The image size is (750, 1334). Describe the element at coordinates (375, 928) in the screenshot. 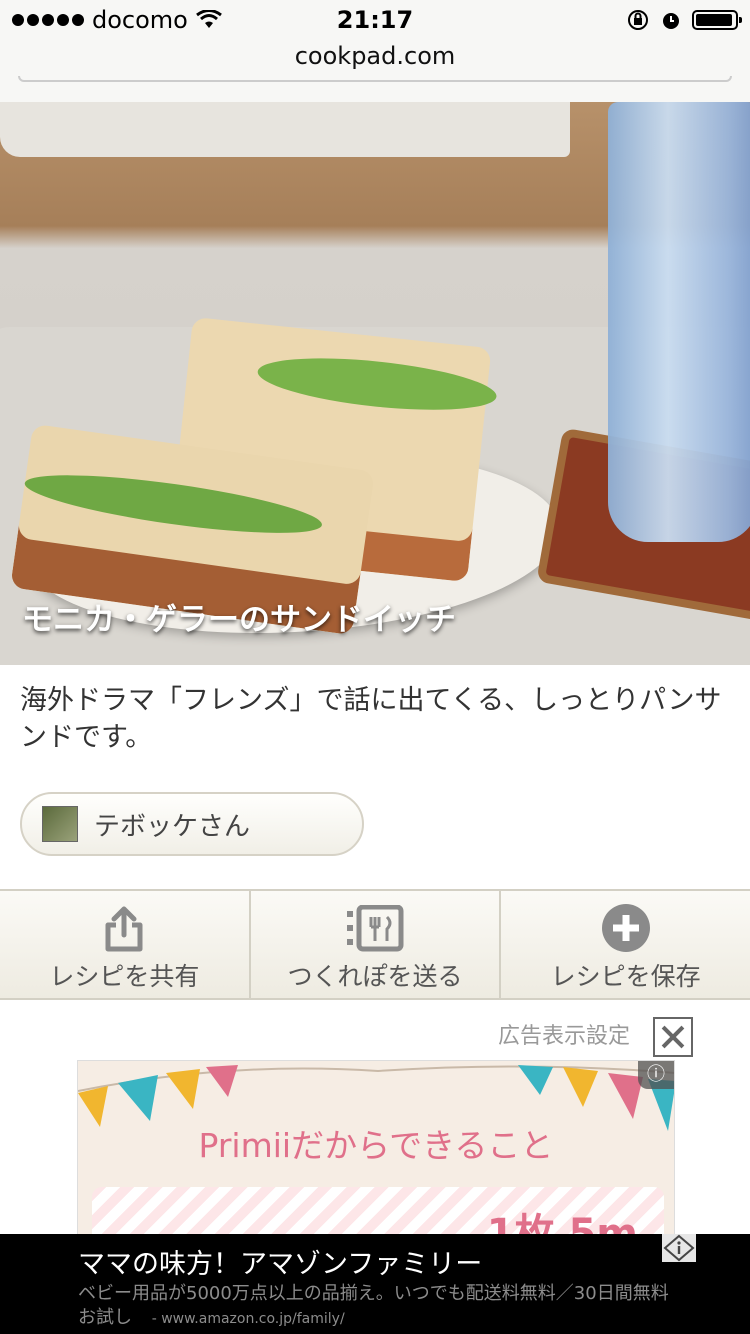

I see `tsukurepo-icon` at that location.